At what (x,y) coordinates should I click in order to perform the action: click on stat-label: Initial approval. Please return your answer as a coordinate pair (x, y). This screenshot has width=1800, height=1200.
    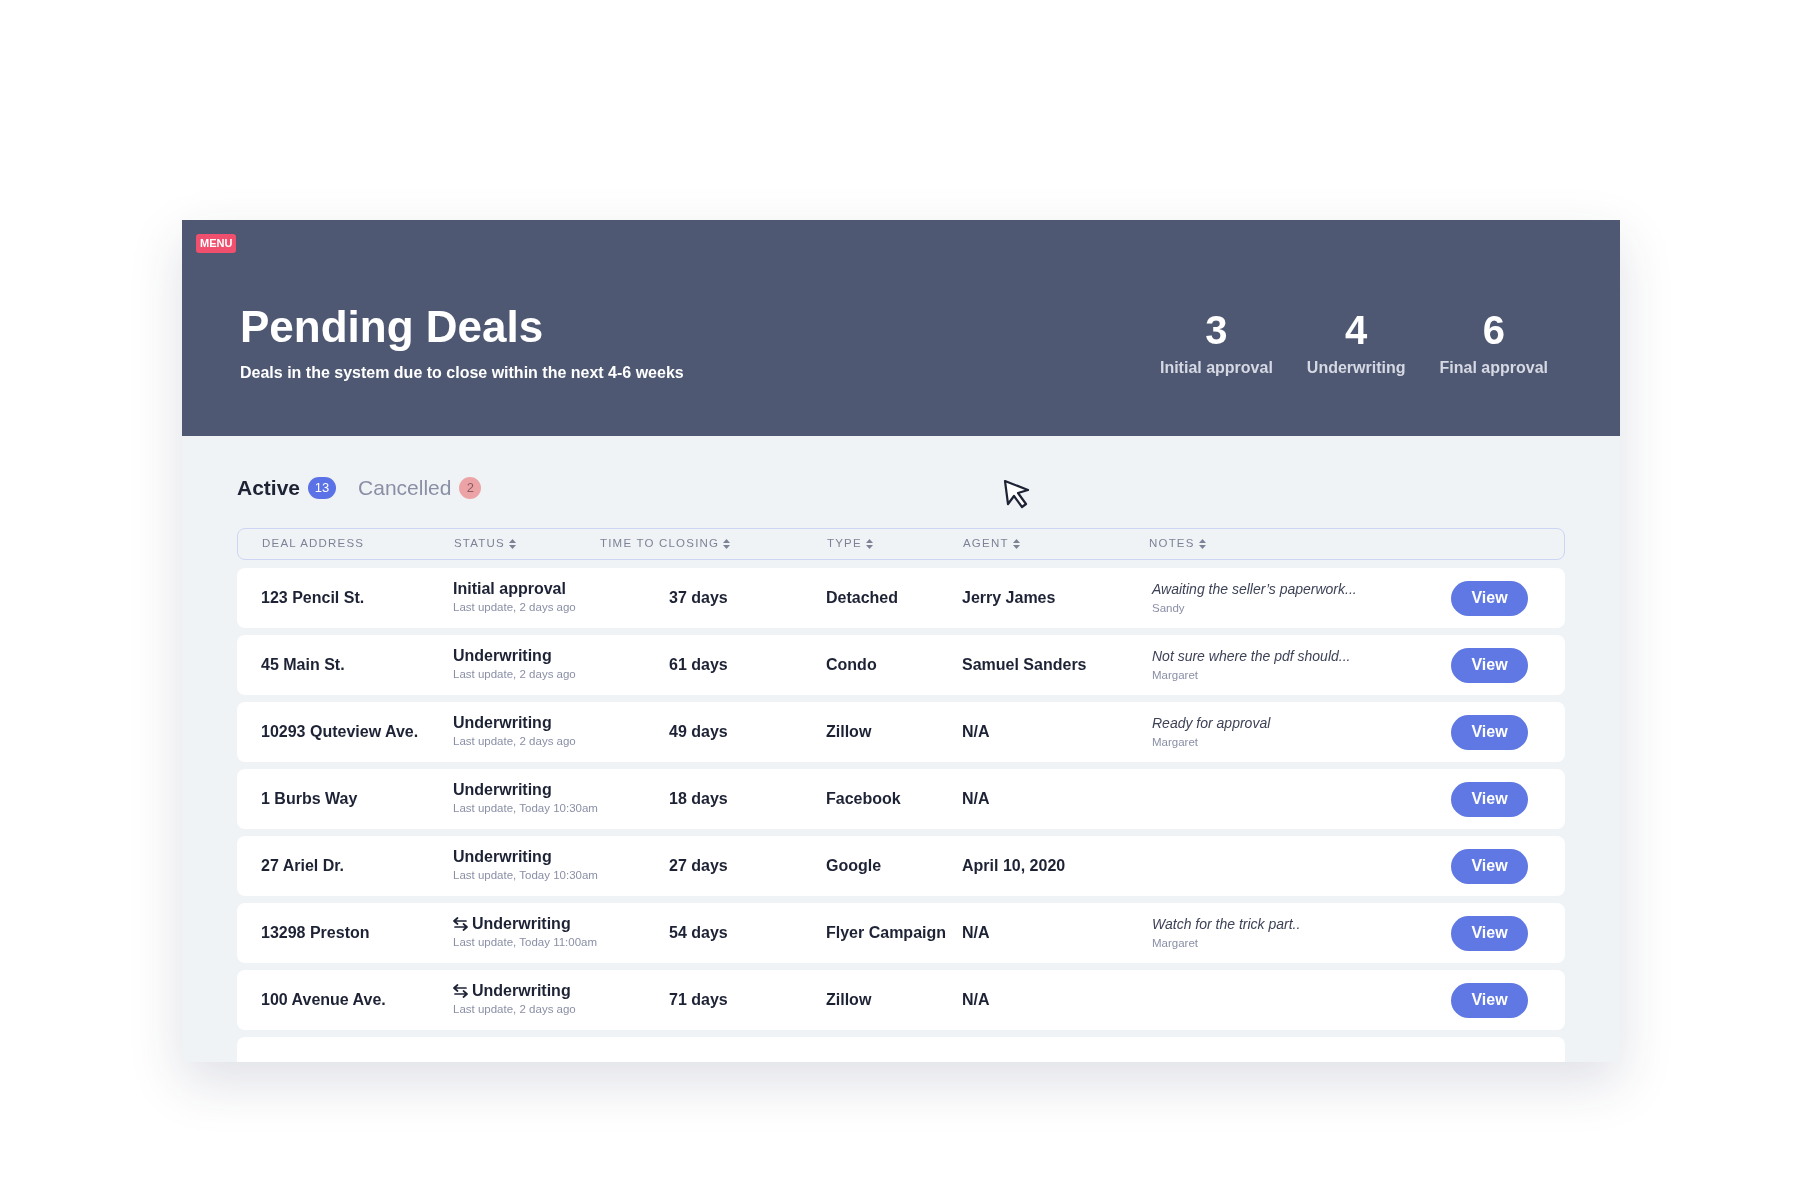
    Looking at the image, I should click on (1216, 368).